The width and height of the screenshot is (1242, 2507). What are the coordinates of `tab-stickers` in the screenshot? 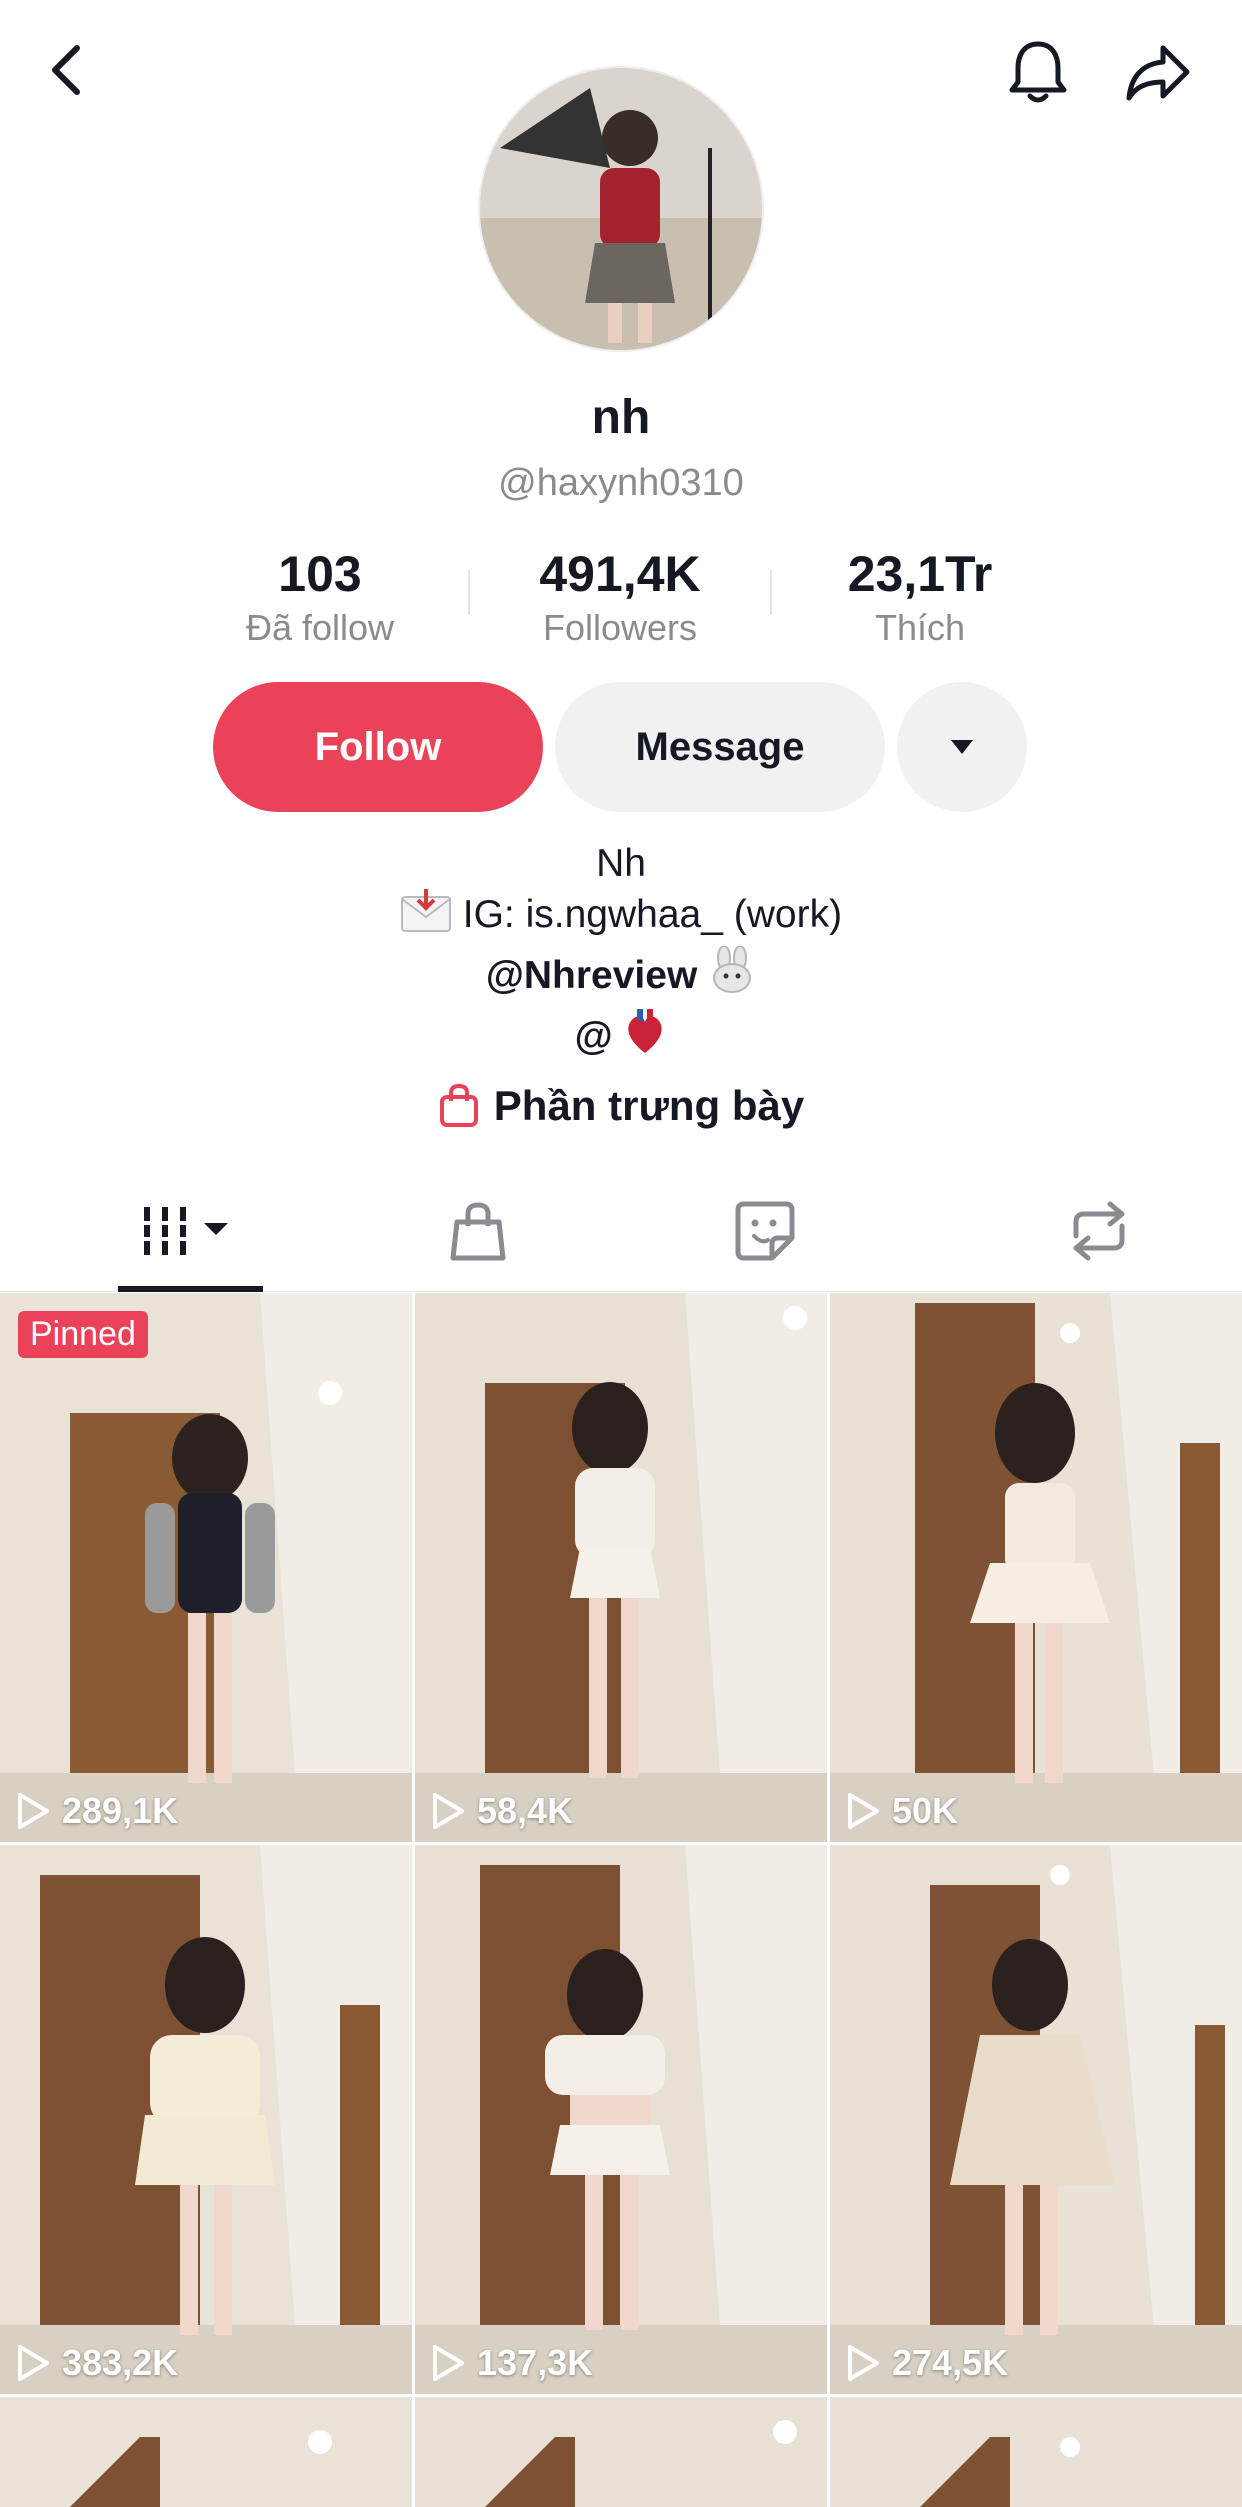 It's located at (765, 1231).